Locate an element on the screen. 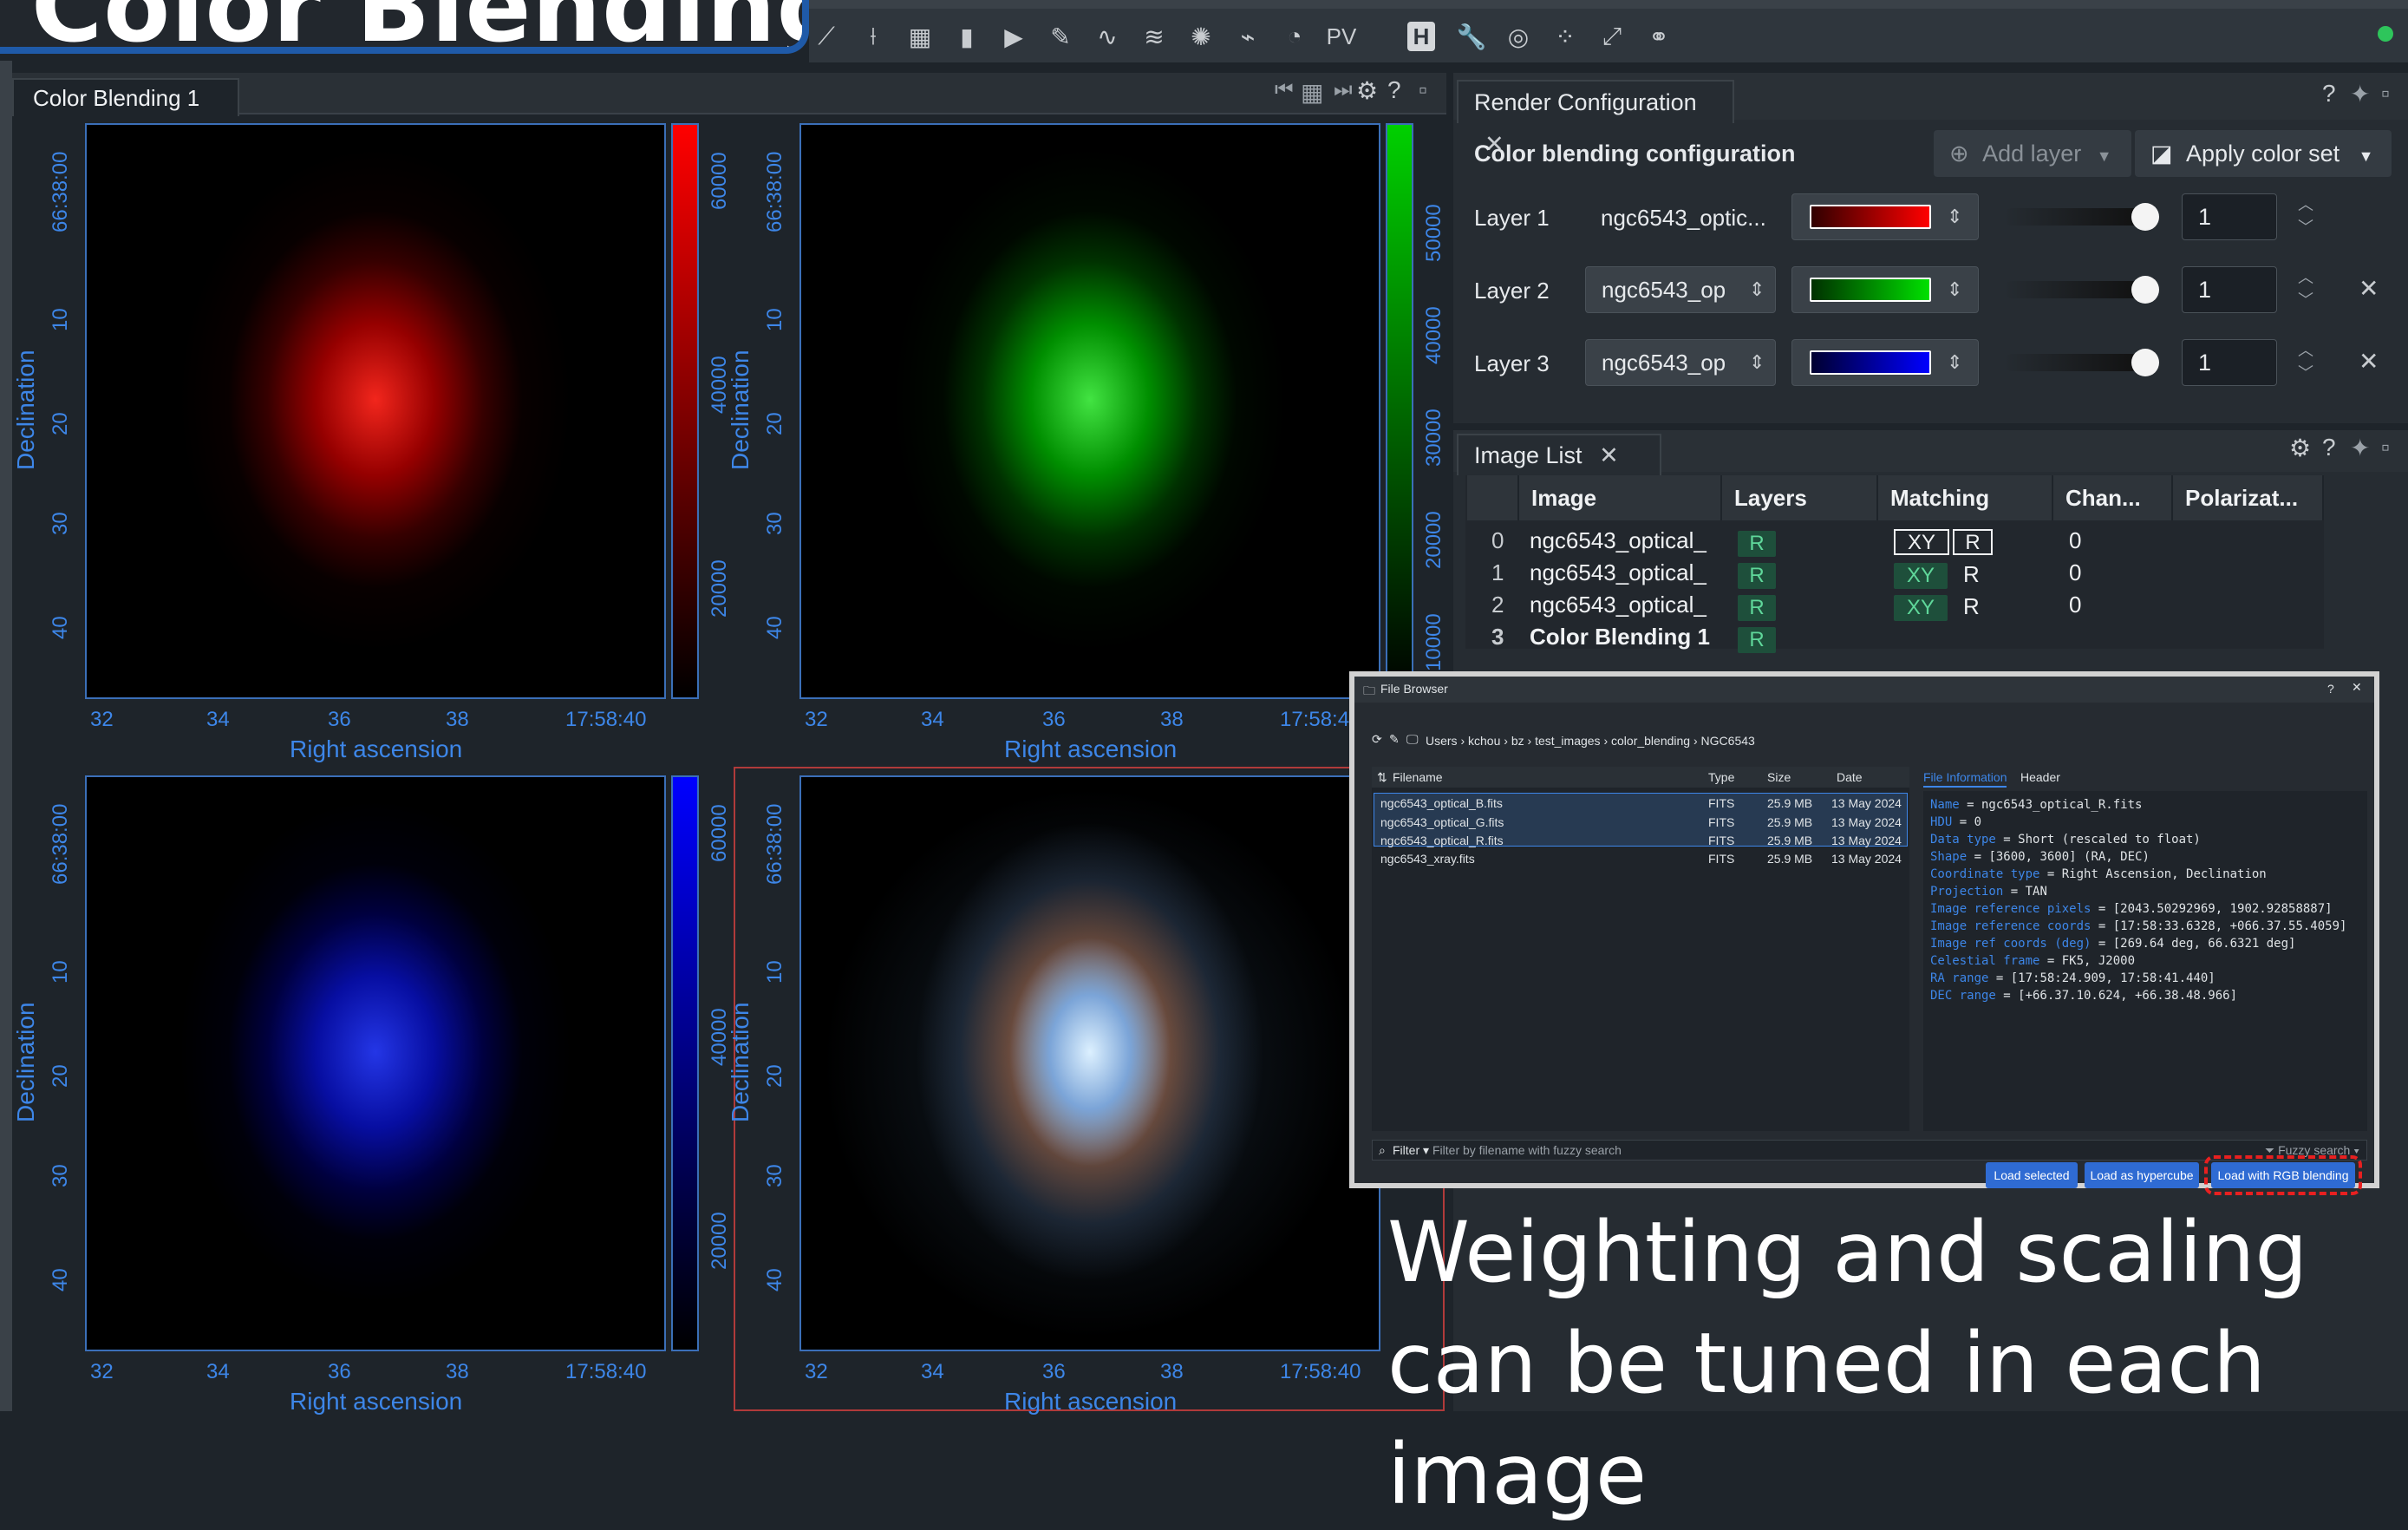  layer-2-alpha-thumb is located at coordinates (2145, 290).